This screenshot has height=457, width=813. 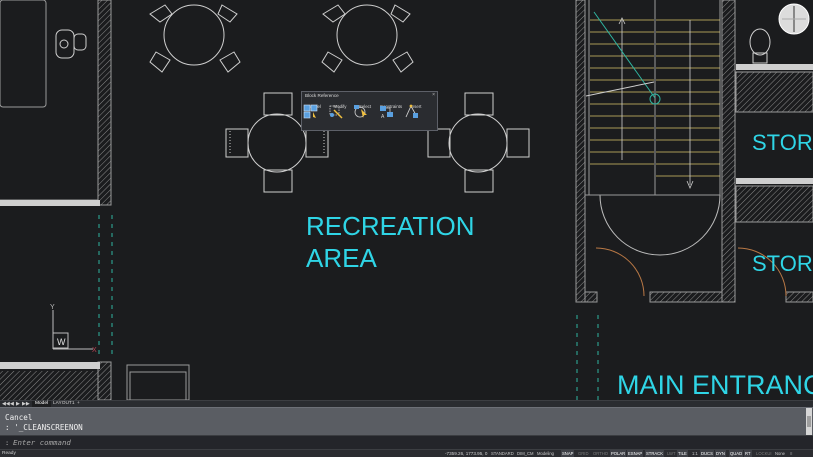 What do you see at coordinates (310, 111) in the screenshot?
I see `model-icon` at bounding box center [310, 111].